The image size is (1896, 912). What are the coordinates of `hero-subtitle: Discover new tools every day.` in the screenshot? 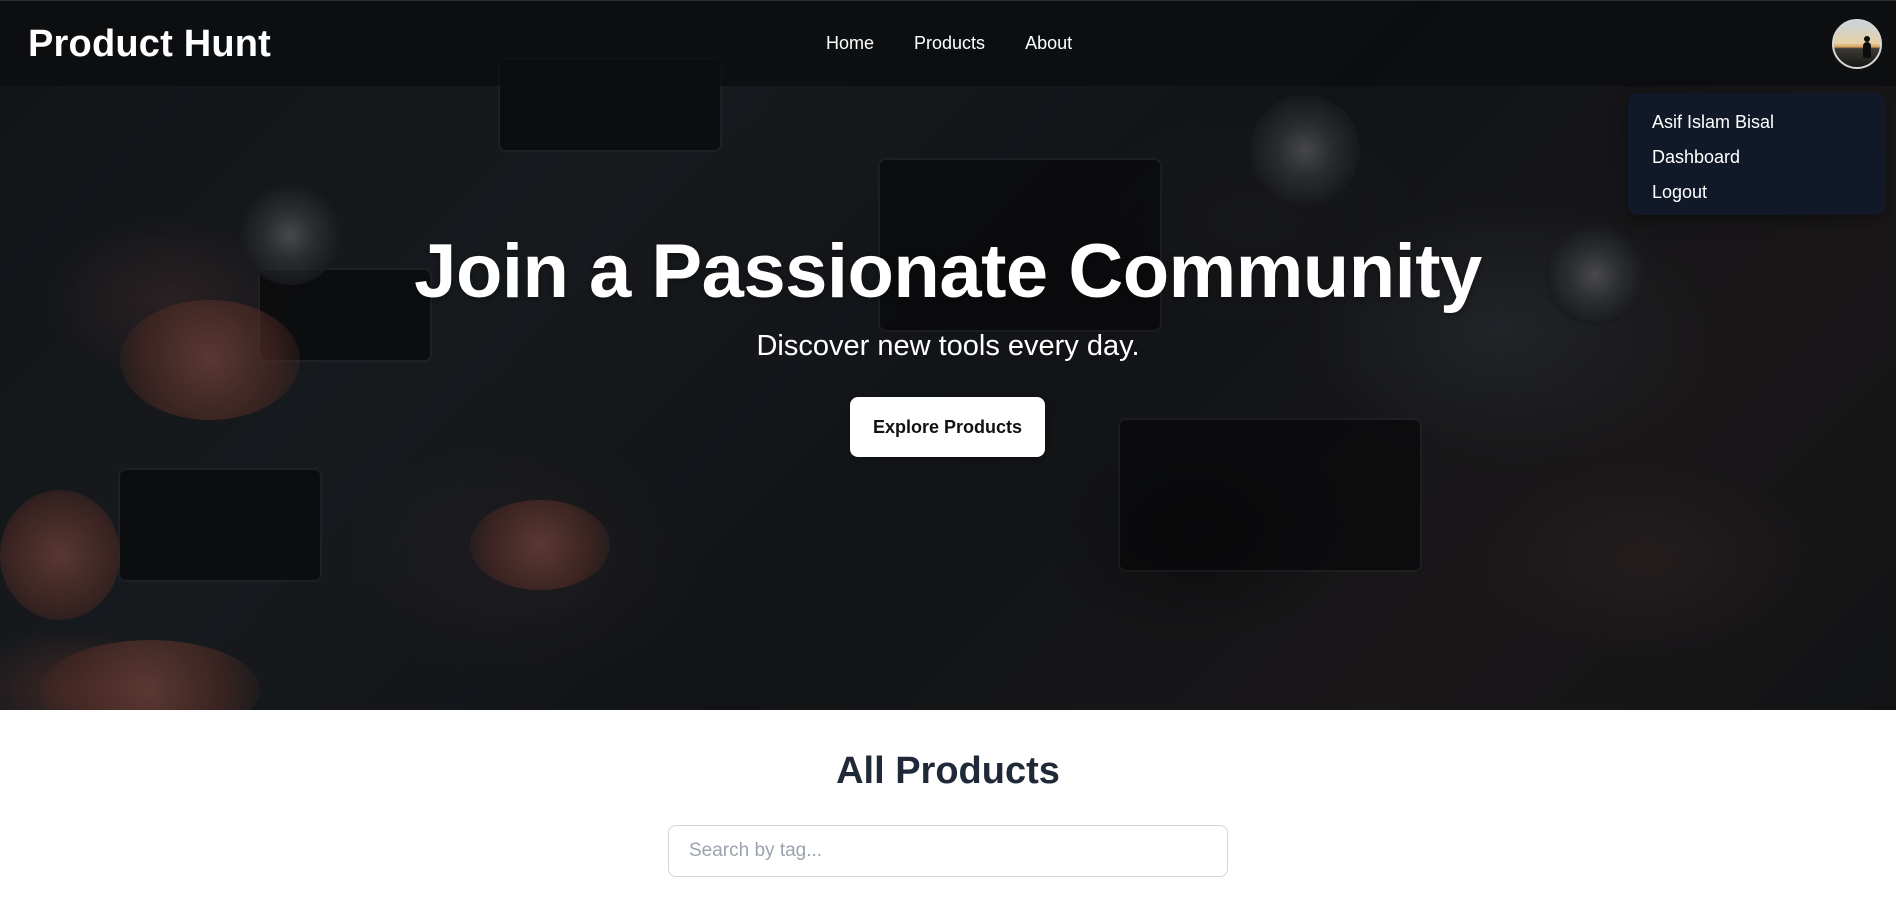 It's located at (948, 346).